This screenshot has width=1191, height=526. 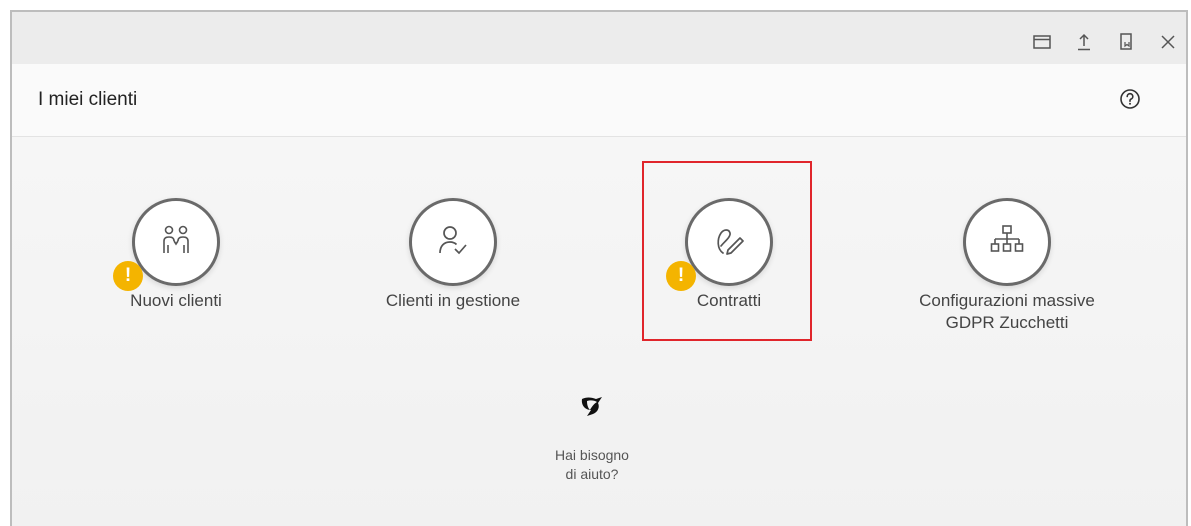 What do you see at coordinates (599, 38) in the screenshot?
I see `title-bar` at bounding box center [599, 38].